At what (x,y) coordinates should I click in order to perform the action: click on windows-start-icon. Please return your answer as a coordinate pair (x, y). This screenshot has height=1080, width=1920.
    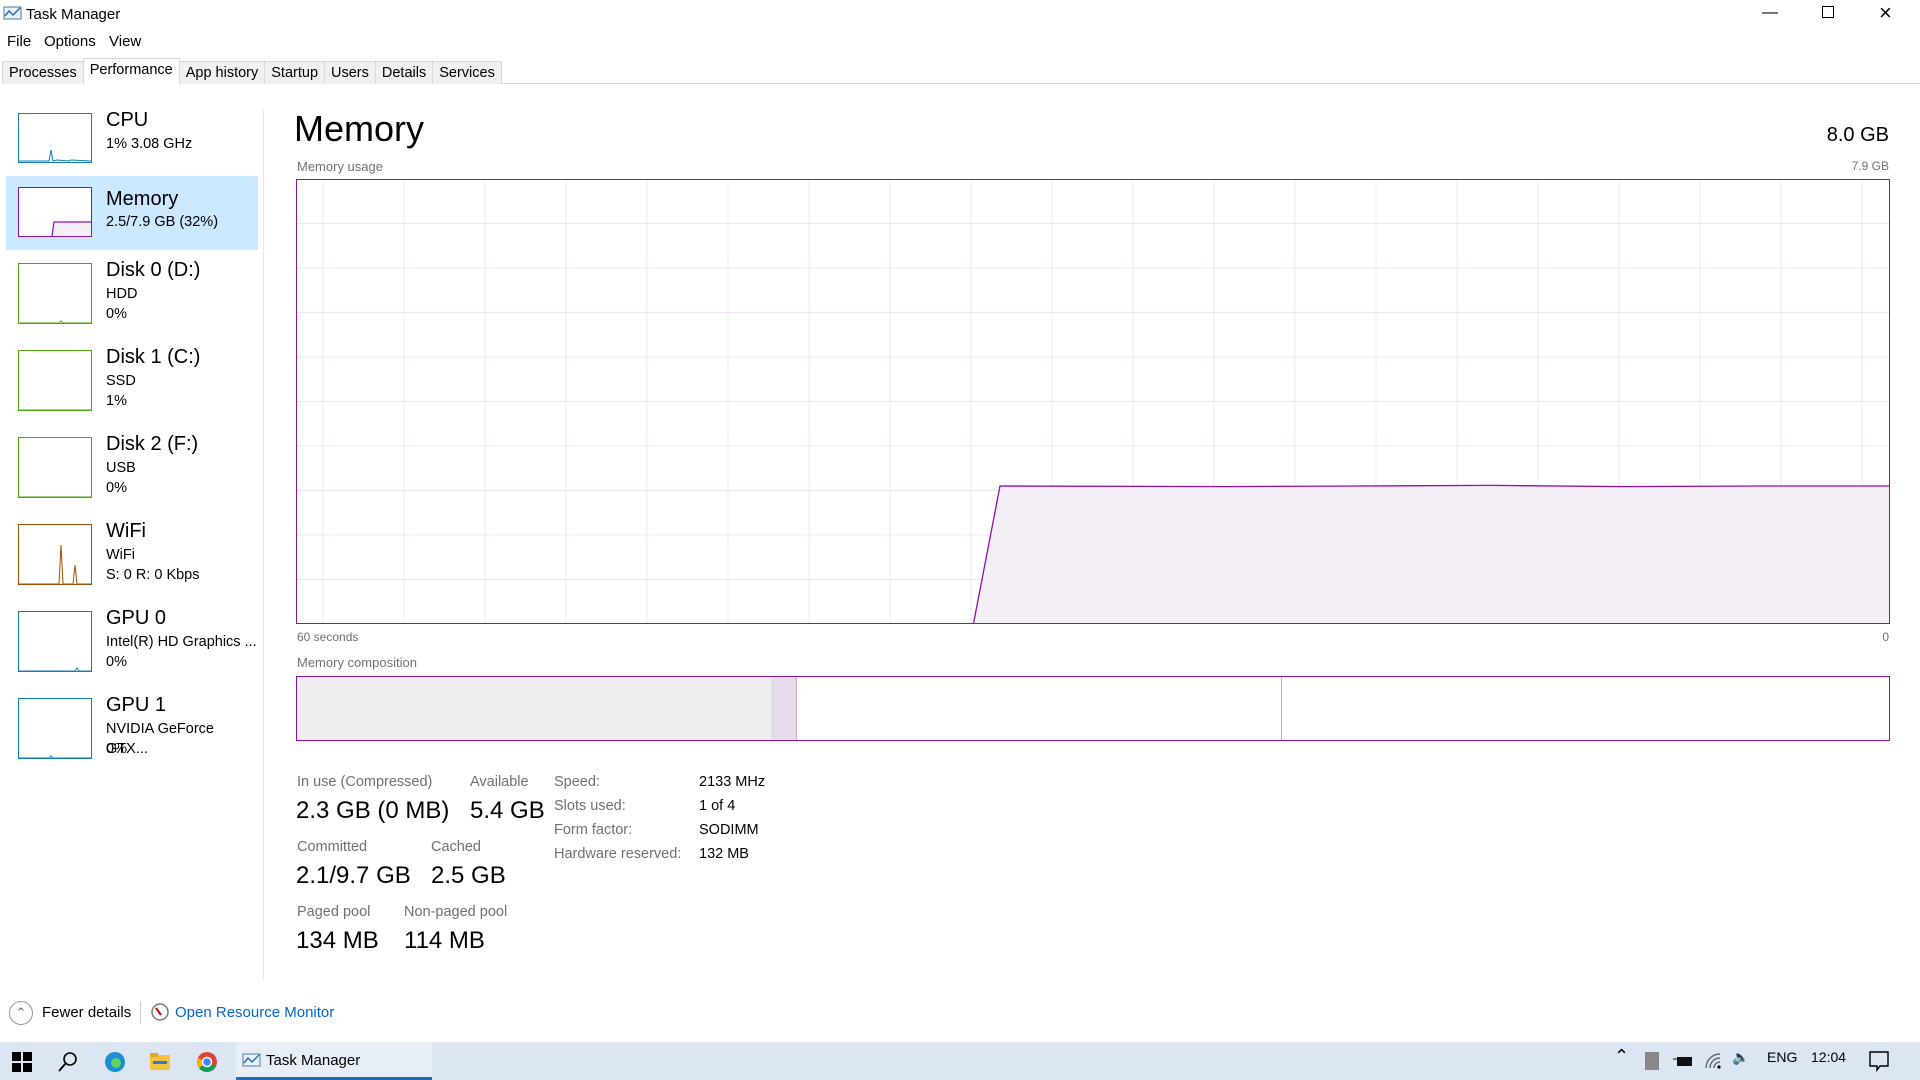
    Looking at the image, I should click on (22, 1062).